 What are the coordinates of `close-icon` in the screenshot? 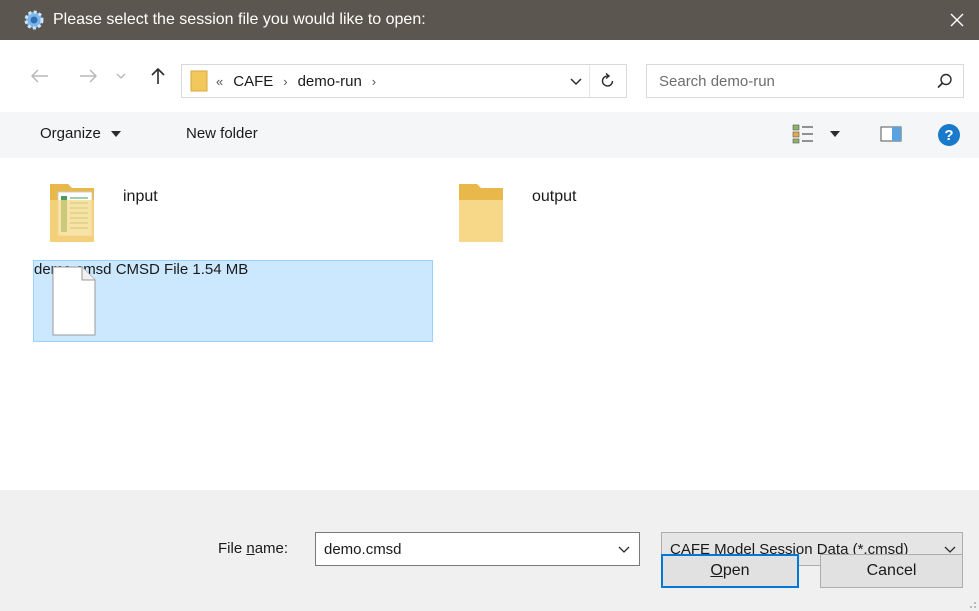 It's located at (957, 20).